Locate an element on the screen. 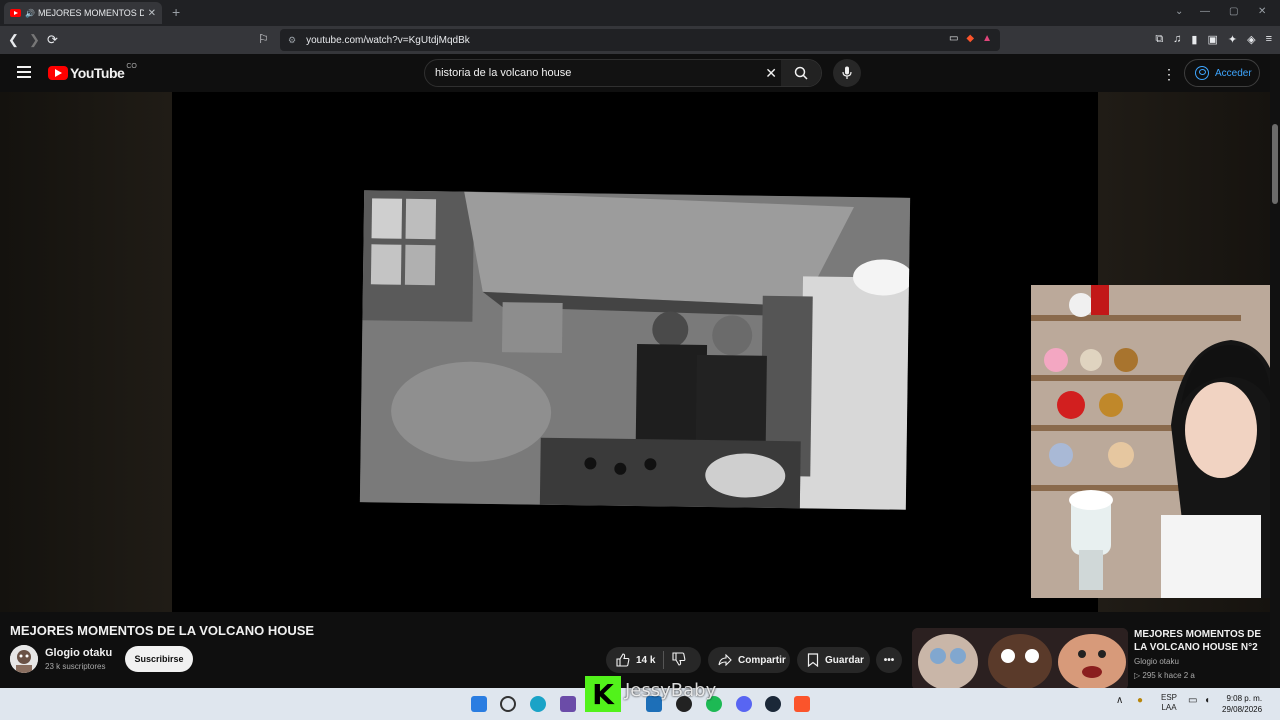 This screenshot has height=720, width=1280. kick-logo-letter: K is located at coordinates (603, 694).